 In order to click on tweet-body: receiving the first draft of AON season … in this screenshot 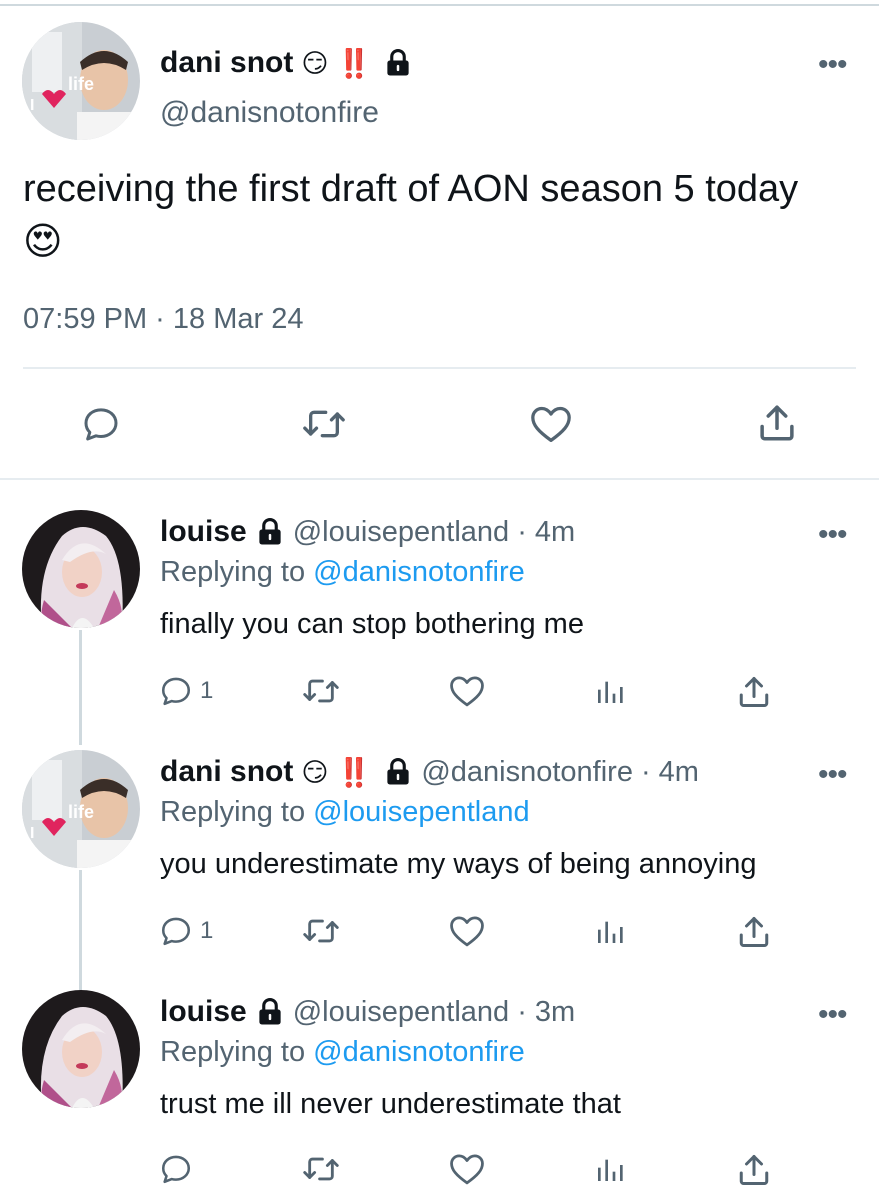, I will do `click(411, 189)`.